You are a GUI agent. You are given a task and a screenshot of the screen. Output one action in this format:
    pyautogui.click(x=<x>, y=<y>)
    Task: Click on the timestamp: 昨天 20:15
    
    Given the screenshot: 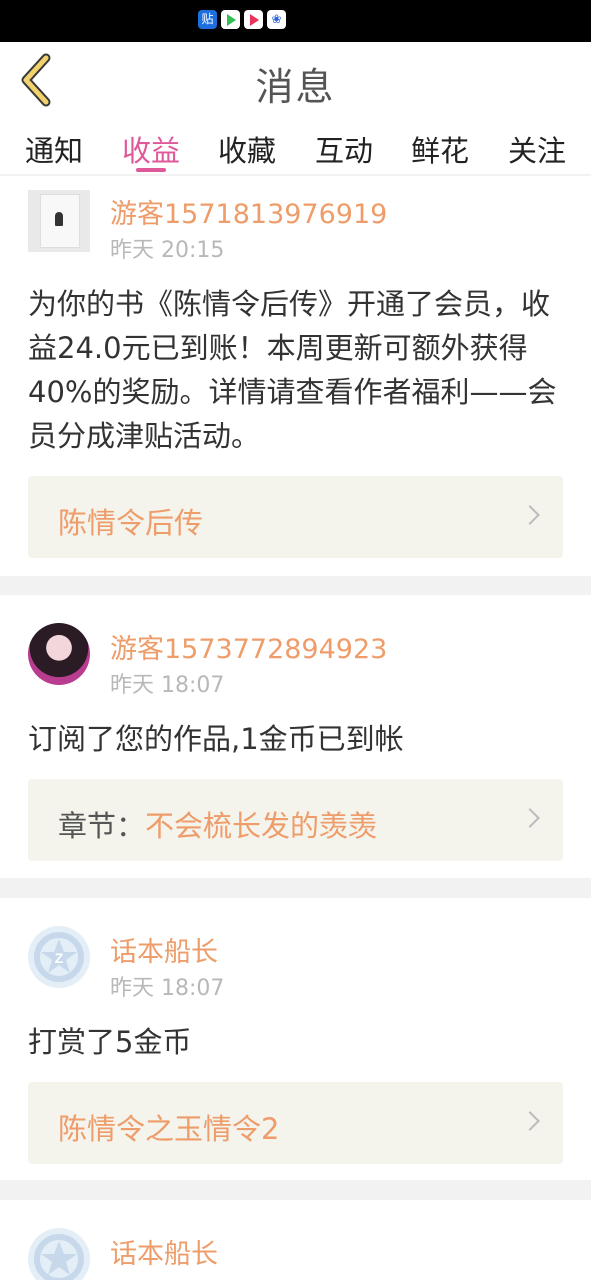 What is the action you would take?
    pyautogui.click(x=167, y=250)
    